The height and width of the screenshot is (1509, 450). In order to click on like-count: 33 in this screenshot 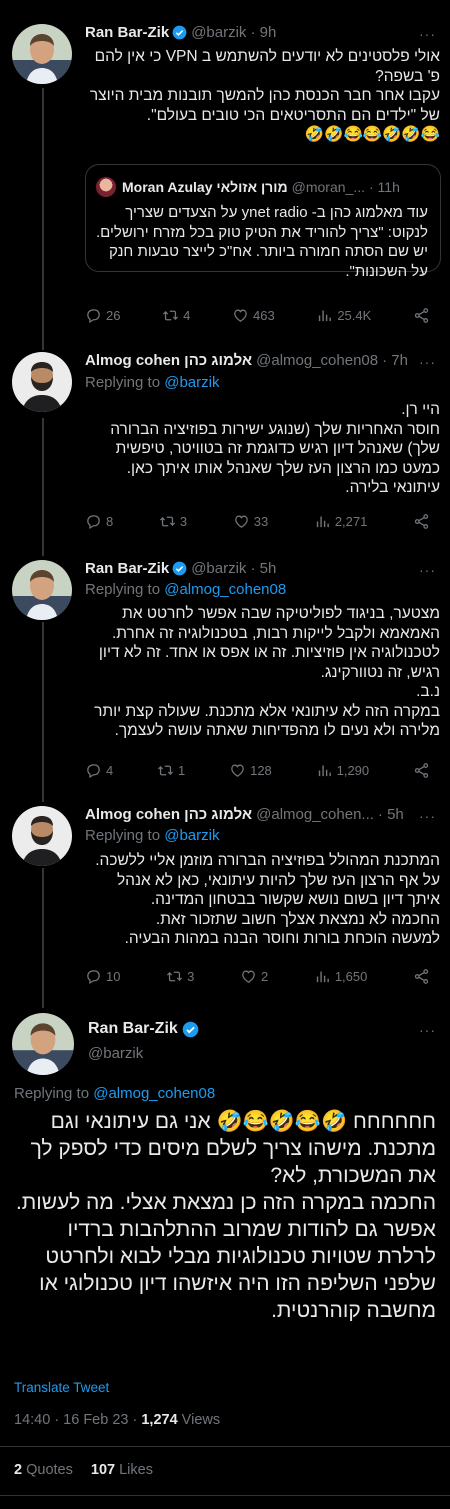, I will do `click(261, 521)`.